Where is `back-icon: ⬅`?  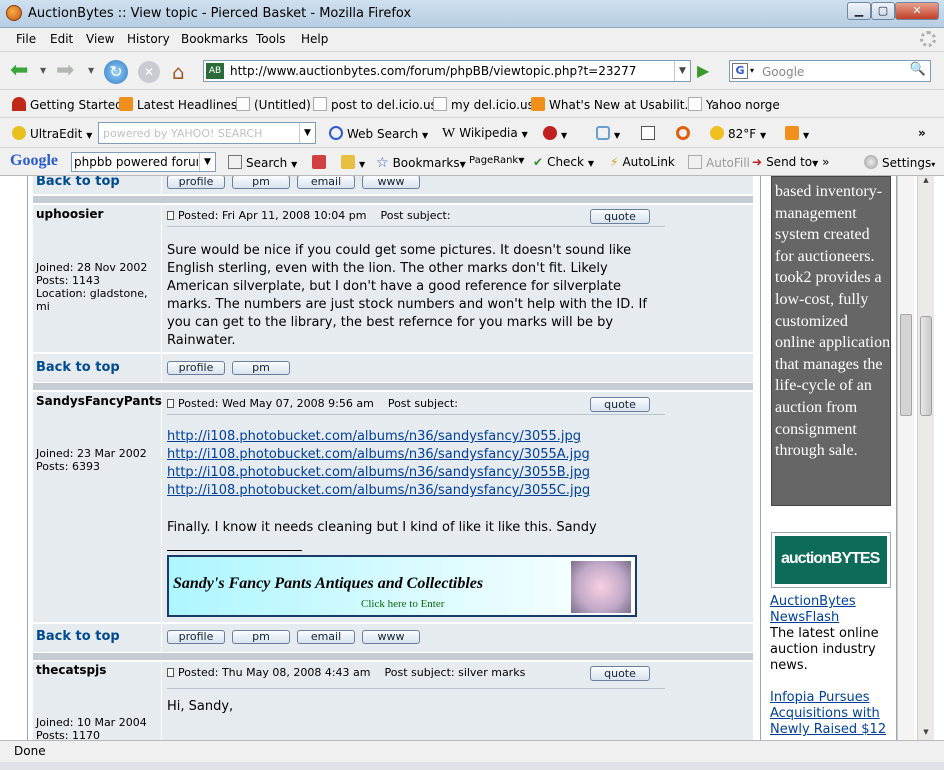
back-icon: ⬅ is located at coordinates (24, 72).